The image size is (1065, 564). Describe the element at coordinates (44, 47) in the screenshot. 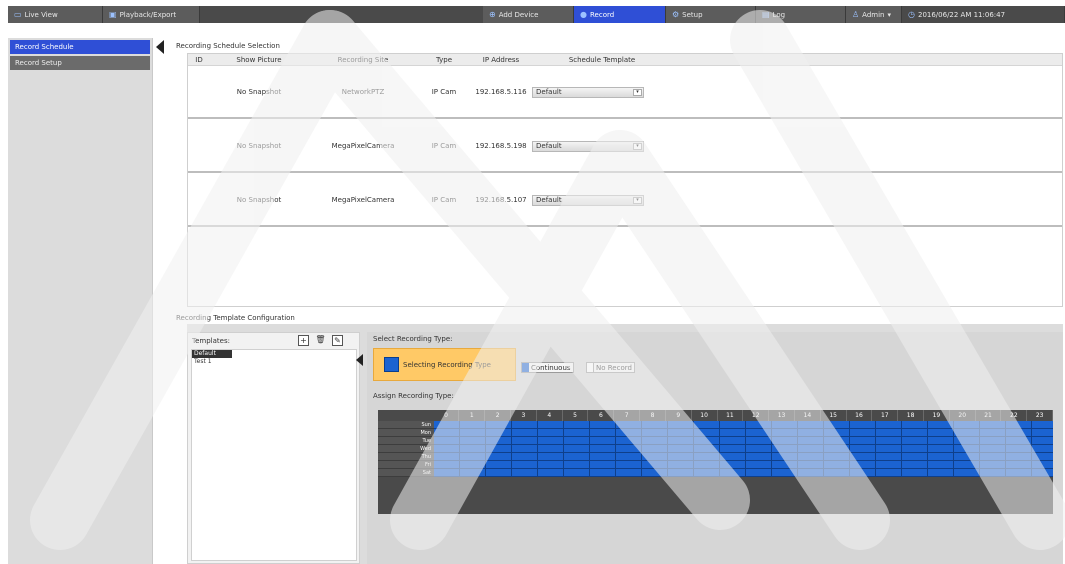

I see `sidebar-item-label: Record Schedule` at that location.